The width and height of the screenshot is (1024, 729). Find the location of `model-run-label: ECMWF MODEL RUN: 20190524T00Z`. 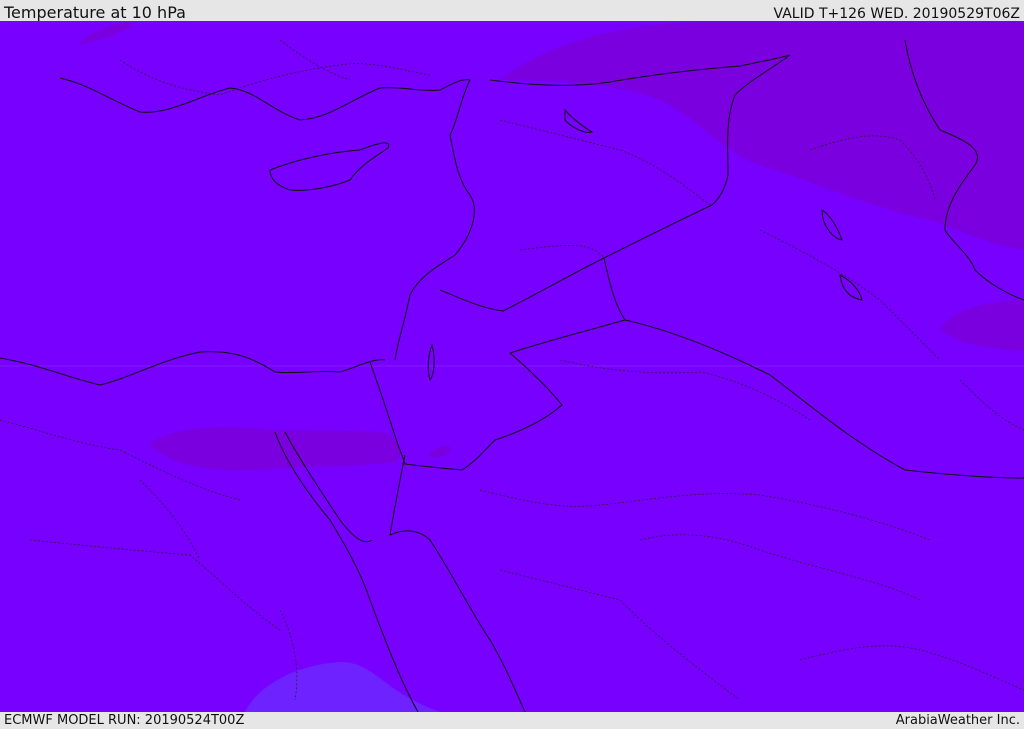

model-run-label: ECMWF MODEL RUN: 20190524T00Z is located at coordinates (124, 720).